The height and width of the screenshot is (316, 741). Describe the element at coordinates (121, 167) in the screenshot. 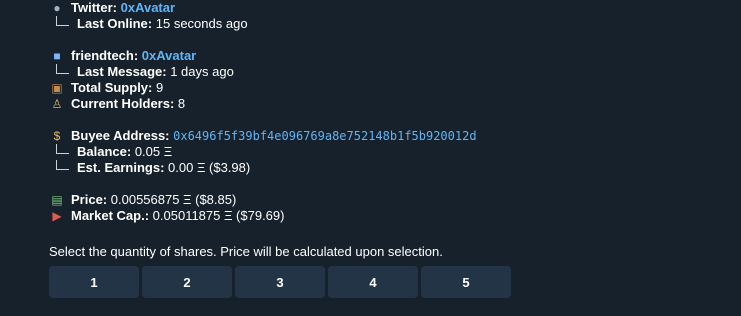

I see `earnings-label: Est. Earnings:` at that location.